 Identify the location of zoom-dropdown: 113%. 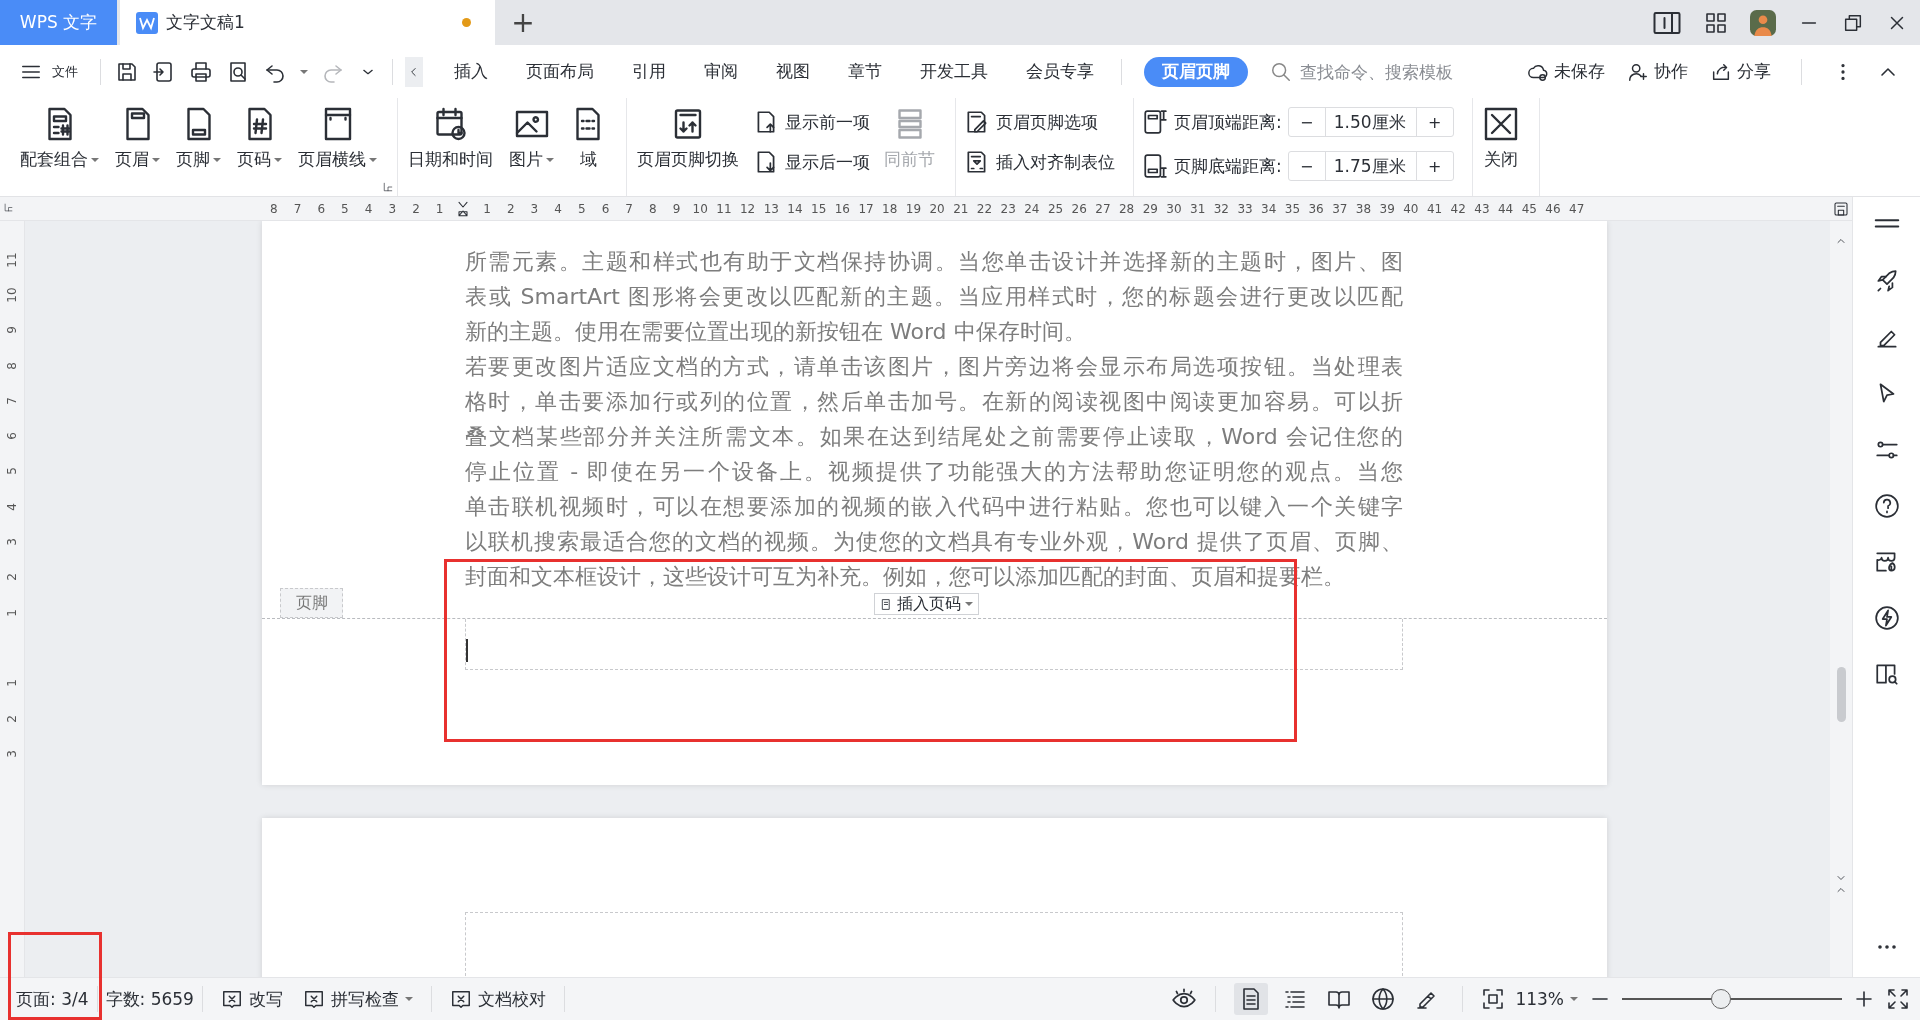
(1546, 999).